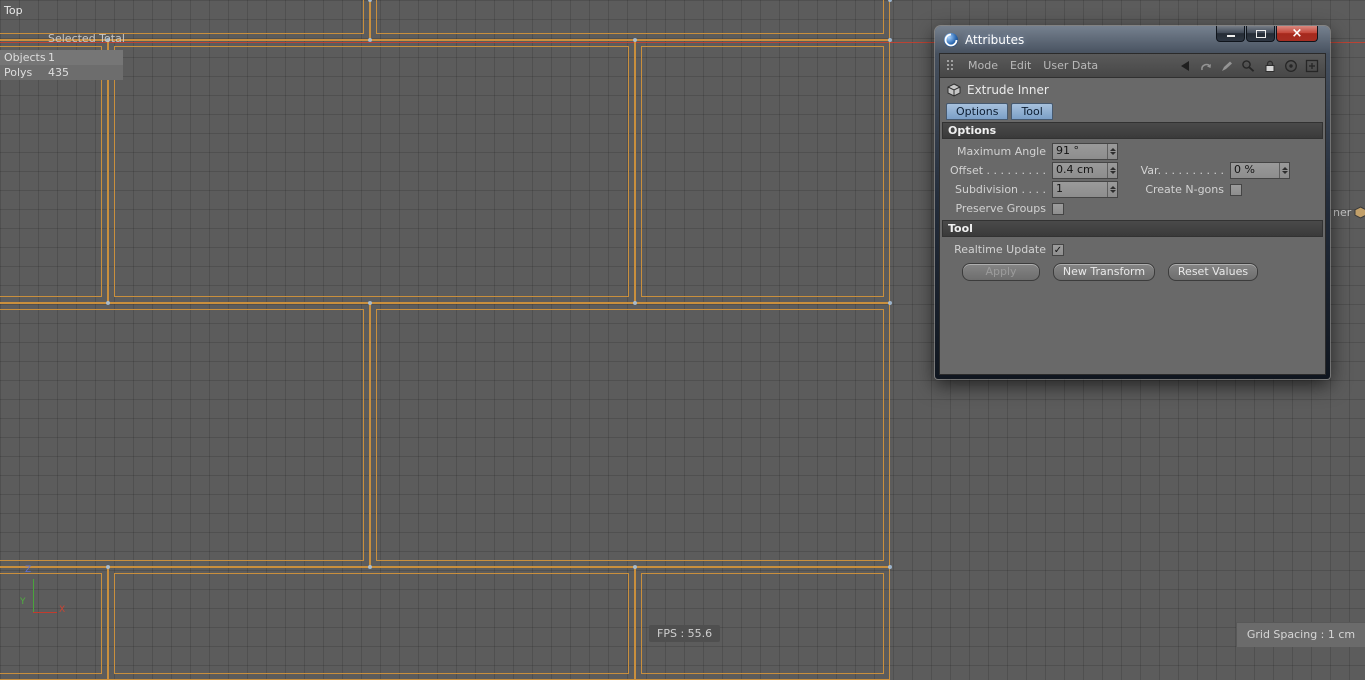 This screenshot has height=680, width=1365. Describe the element at coordinates (33, 596) in the screenshot. I see `axis-vertical-line` at that location.